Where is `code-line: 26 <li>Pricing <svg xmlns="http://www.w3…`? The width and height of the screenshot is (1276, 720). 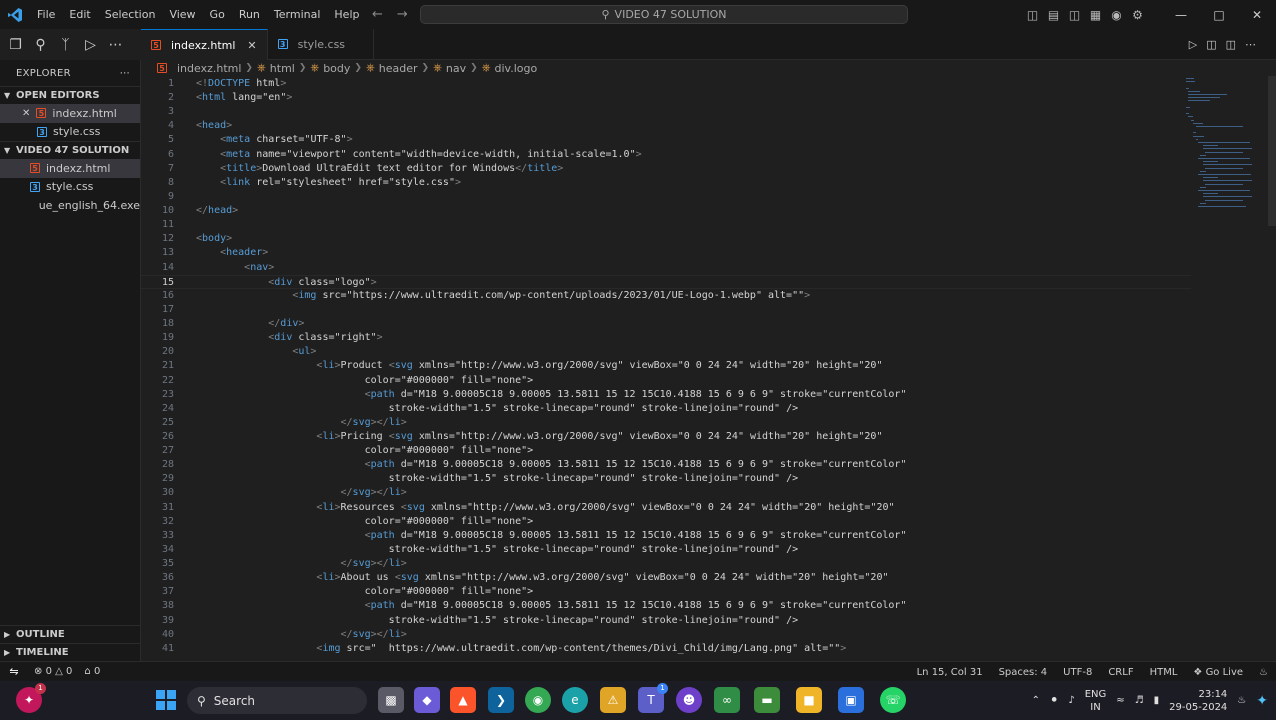 code-line: 26 <li>Pricing <svg xmlns="http://www.w3… is located at coordinates (666, 437).